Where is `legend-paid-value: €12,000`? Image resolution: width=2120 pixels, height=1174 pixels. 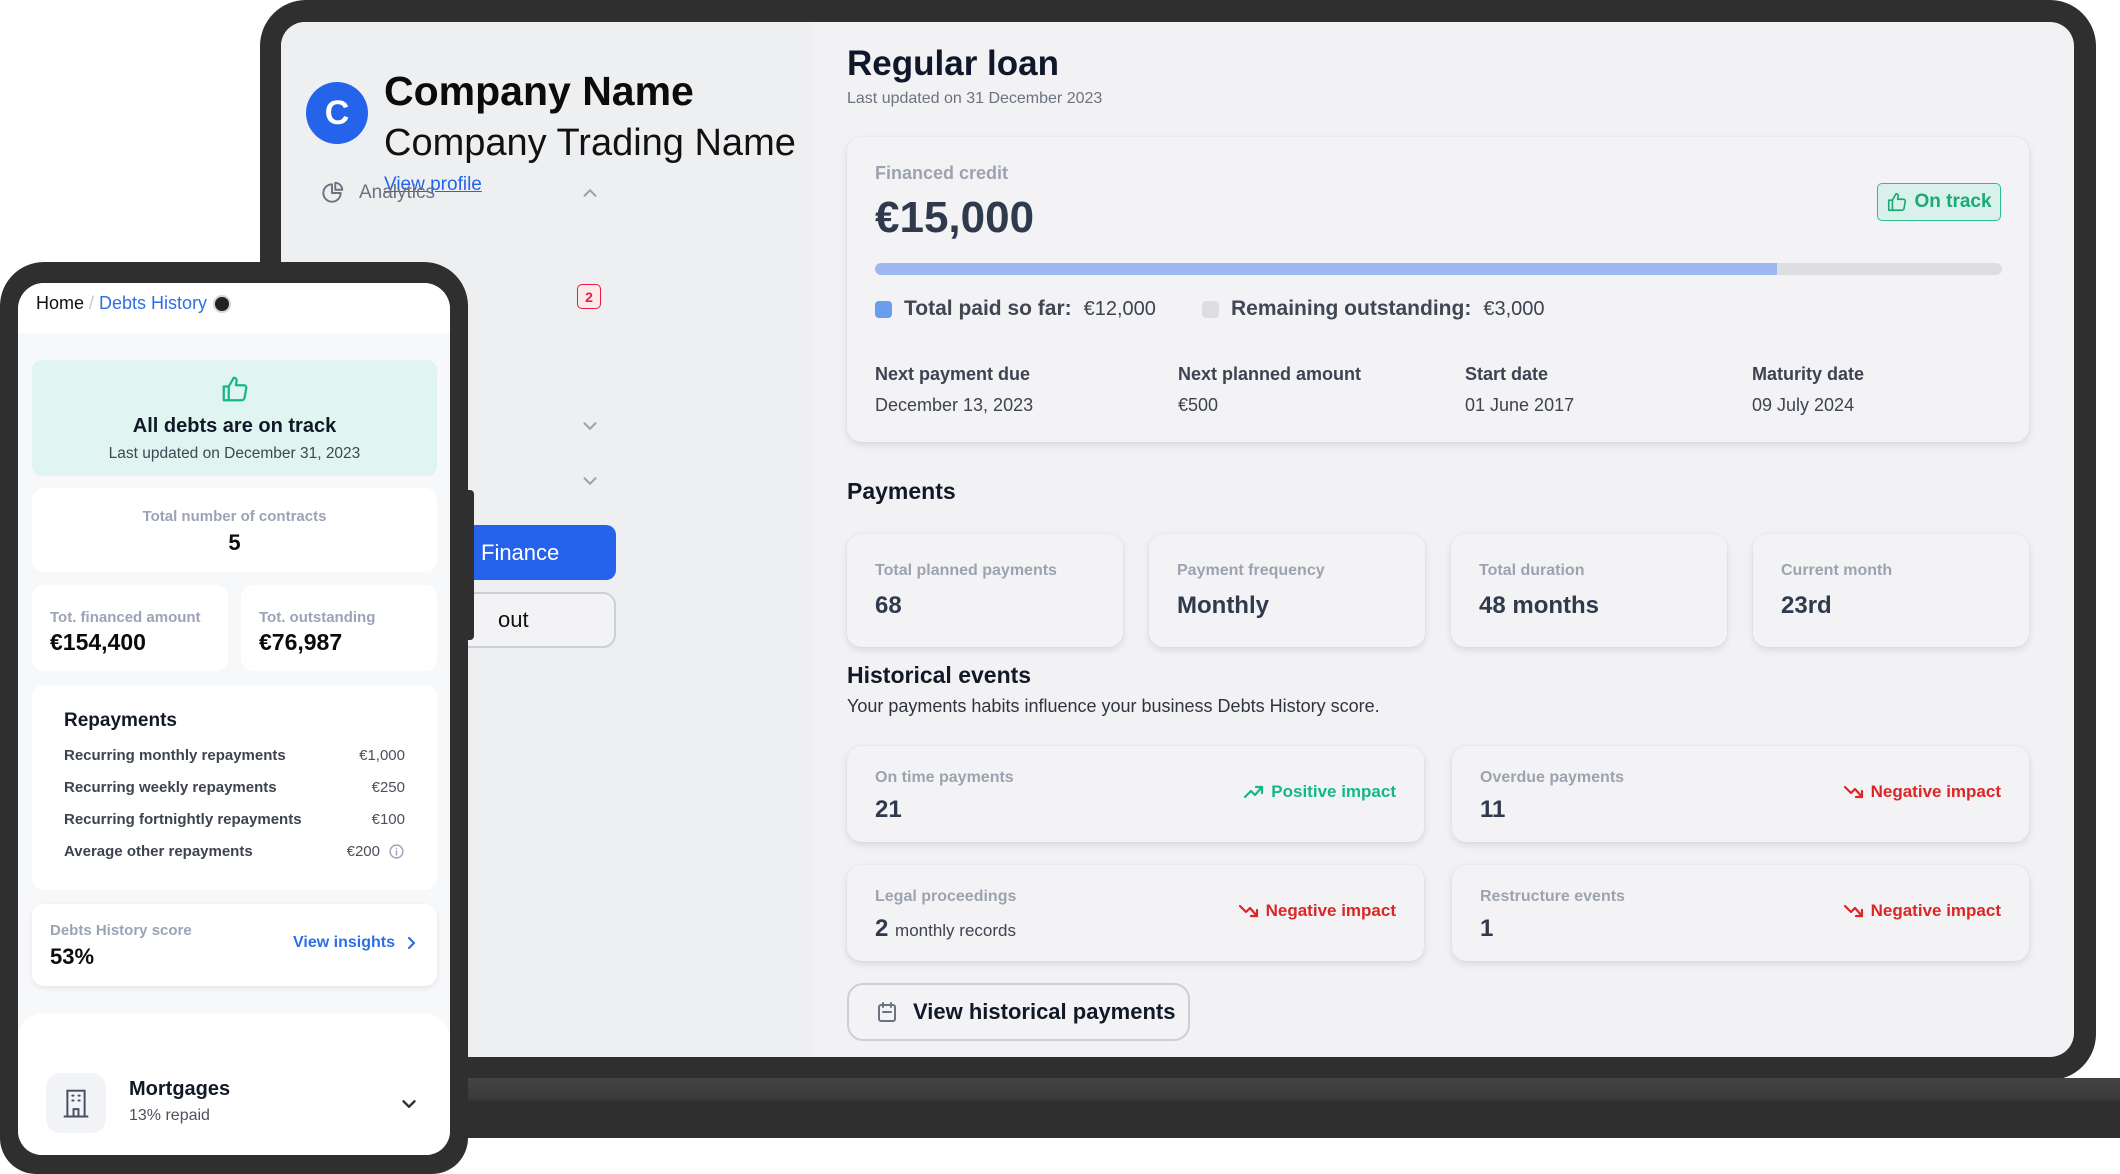 legend-paid-value: €12,000 is located at coordinates (1119, 308).